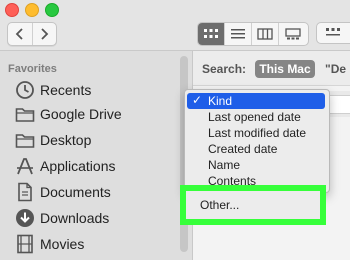  I want to click on icon-view-icon, so click(211, 33).